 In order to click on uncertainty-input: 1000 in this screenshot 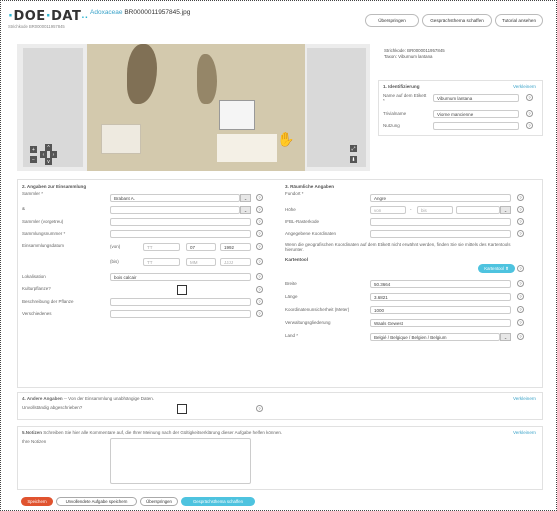, I will do `click(440, 310)`.